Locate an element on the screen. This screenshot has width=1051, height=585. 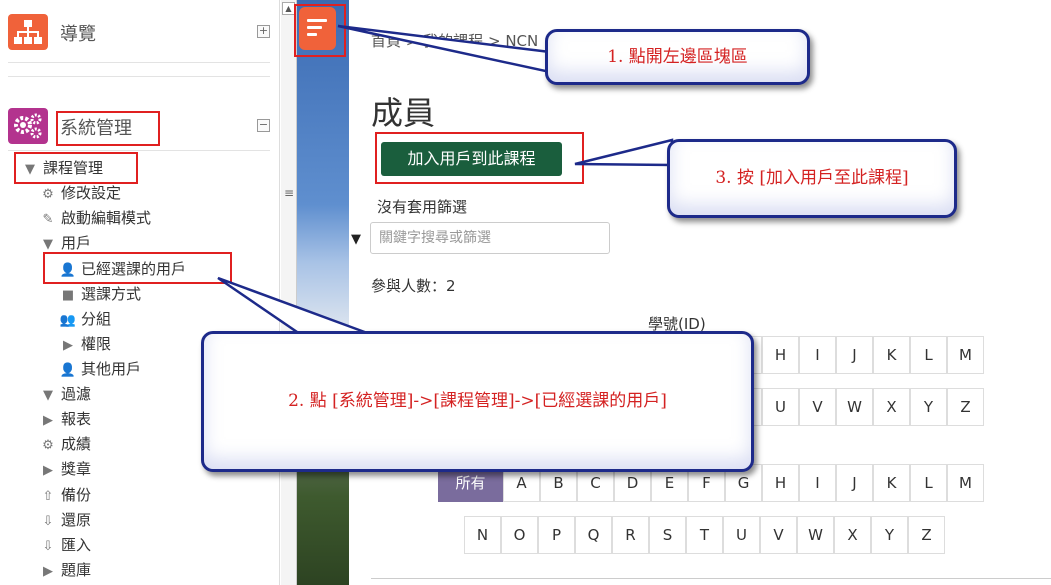
filter-dropdown-icon: ▼ is located at coordinates (356, 239).